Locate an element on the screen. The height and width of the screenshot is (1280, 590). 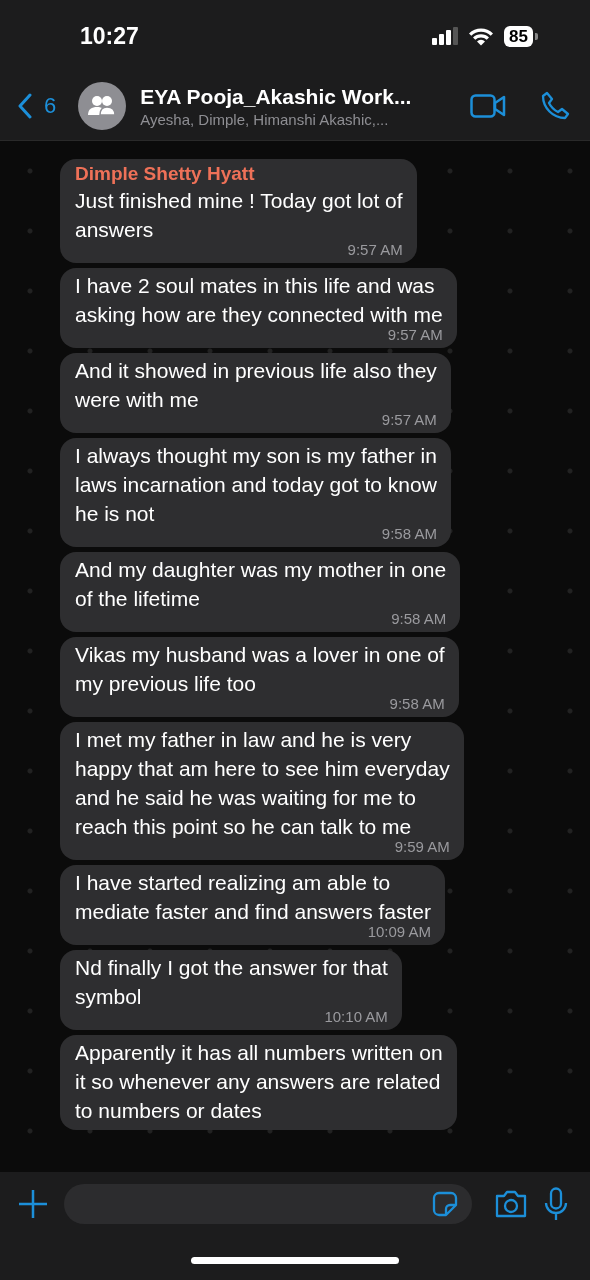
message-time: 9:59 AM is located at coordinates (422, 847).